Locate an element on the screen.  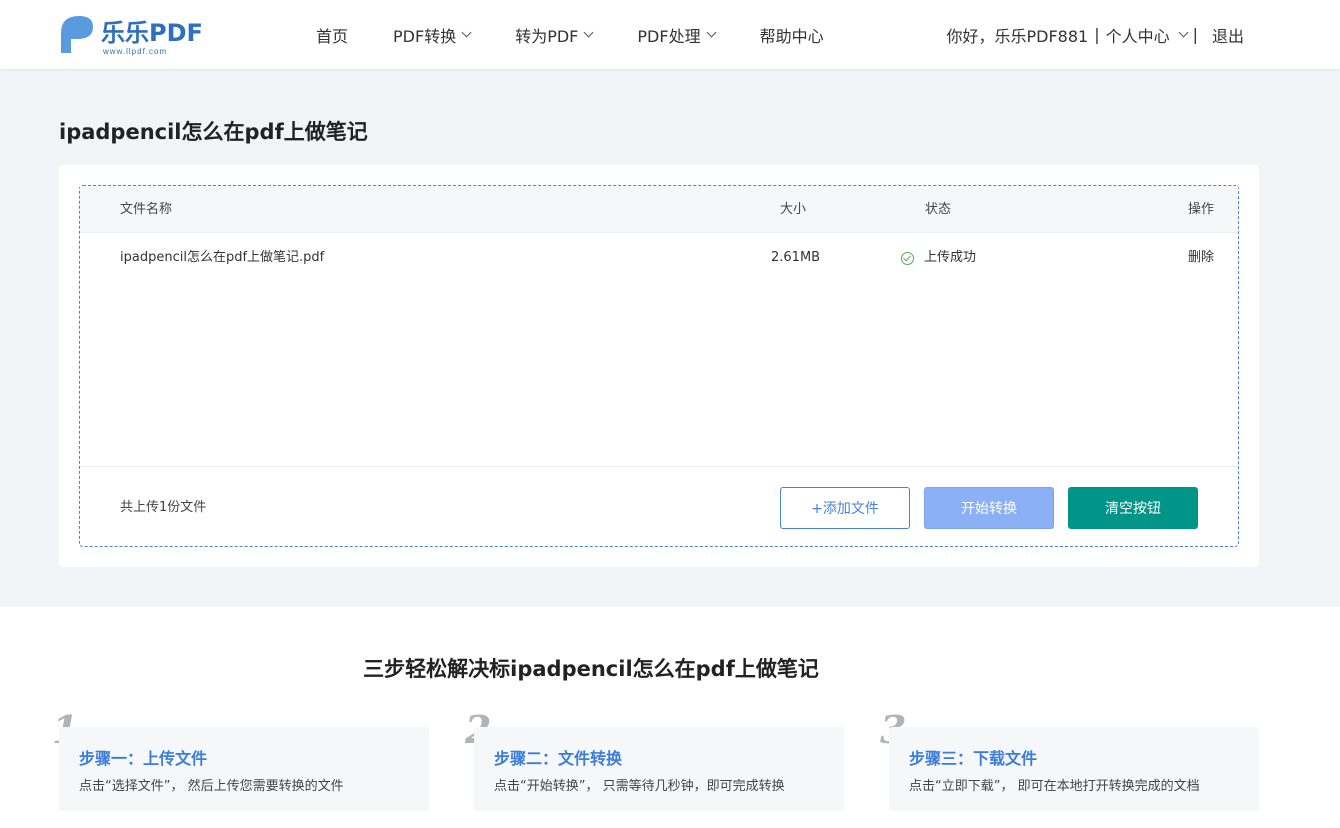
upload-footer: 共上传1份文件 +添加文件 开始转换 清空按钮 is located at coordinates (659, 506).